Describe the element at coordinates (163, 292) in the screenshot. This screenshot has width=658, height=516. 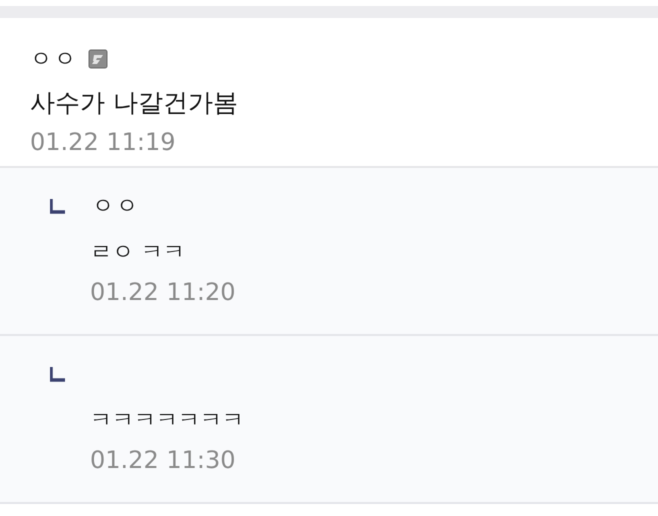
I see `reply-time: 01.22 11:20` at that location.